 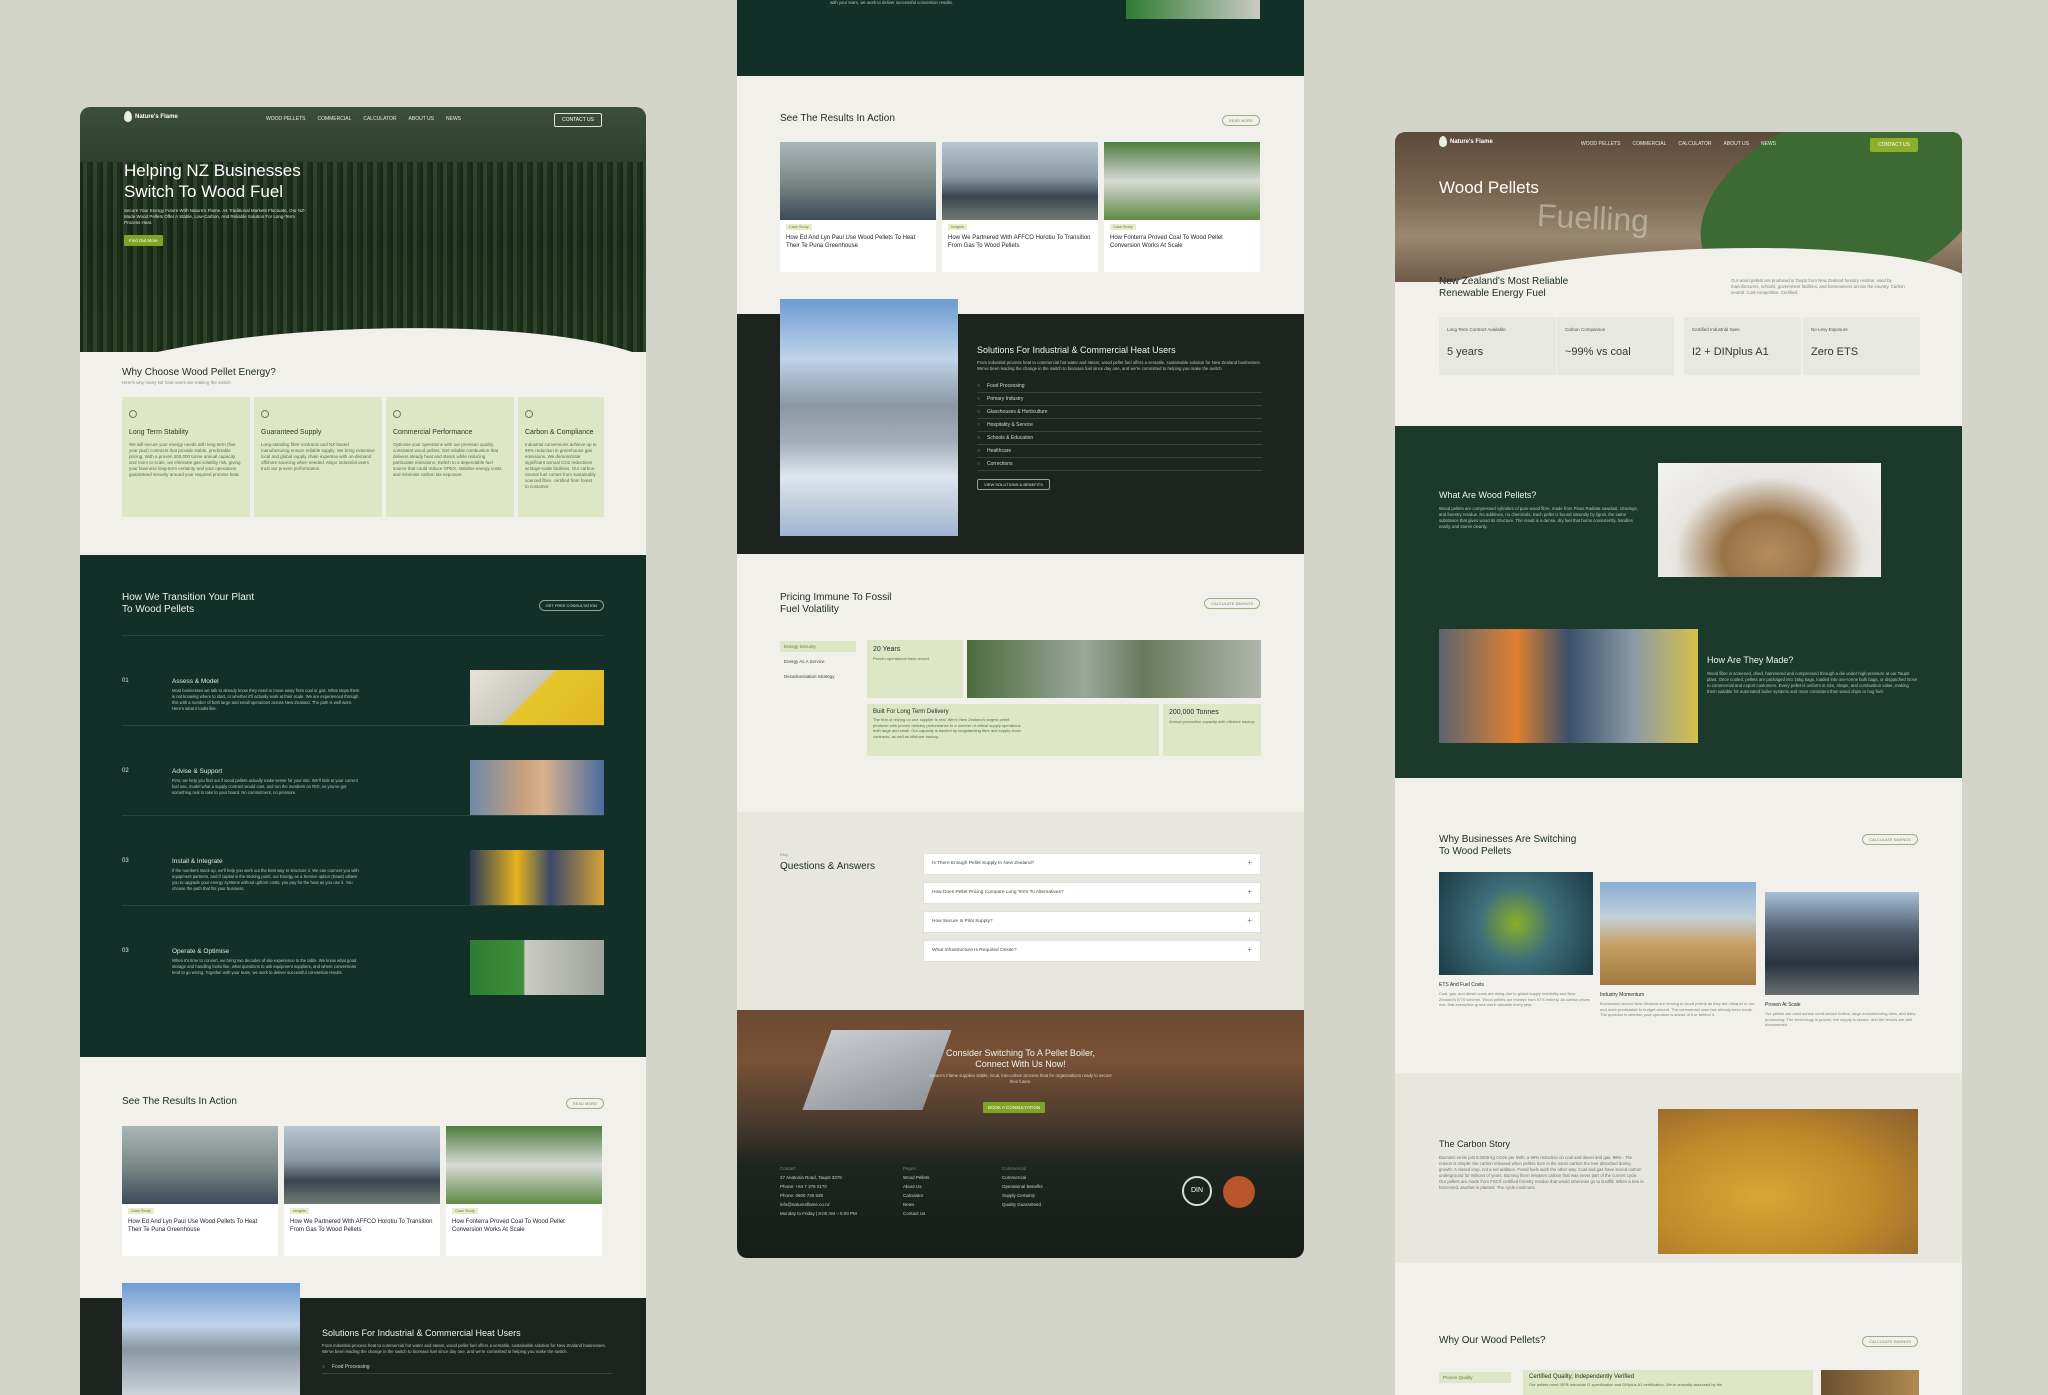 I want to click on pricing-stat: 20 Years Proven operational track record, so click(x=915, y=669).